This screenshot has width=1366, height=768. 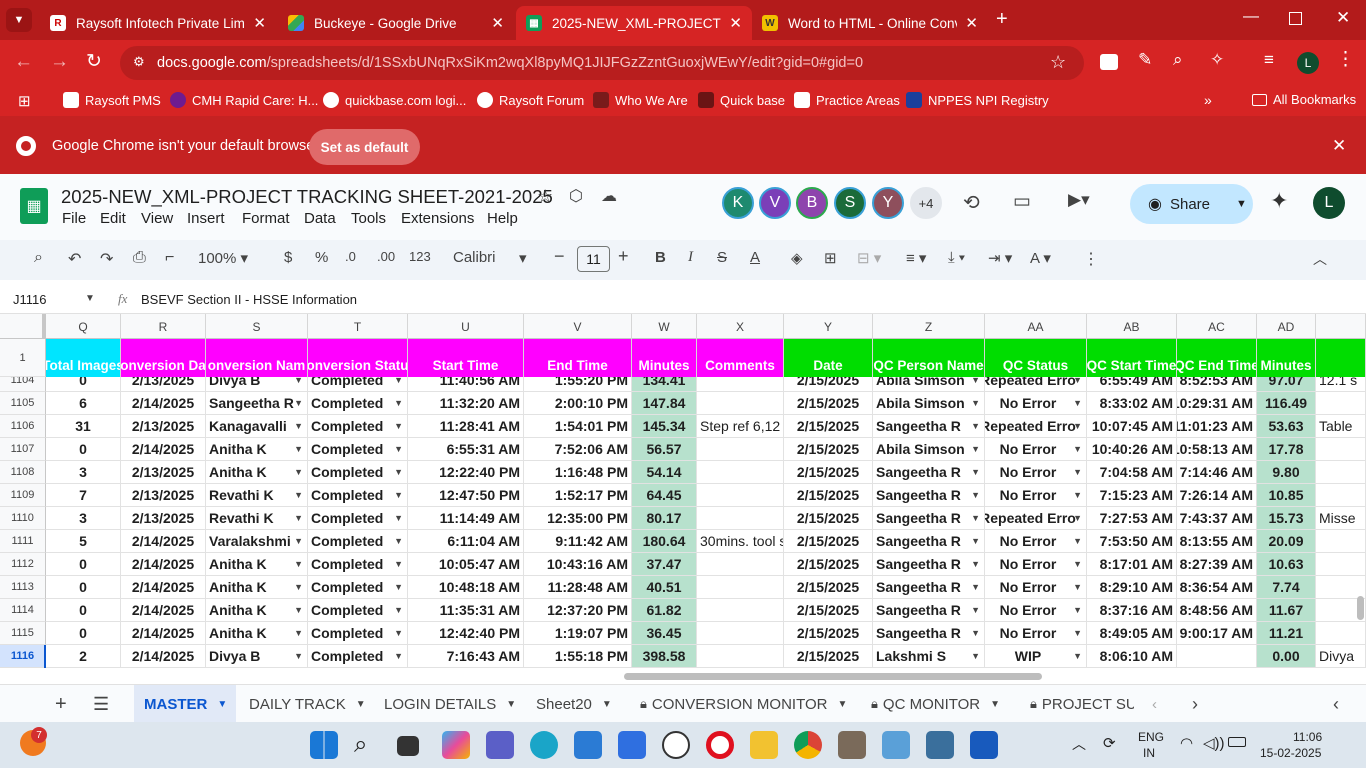 I want to click on bookmark-item: Raysoft PMS, so click(x=112, y=100).